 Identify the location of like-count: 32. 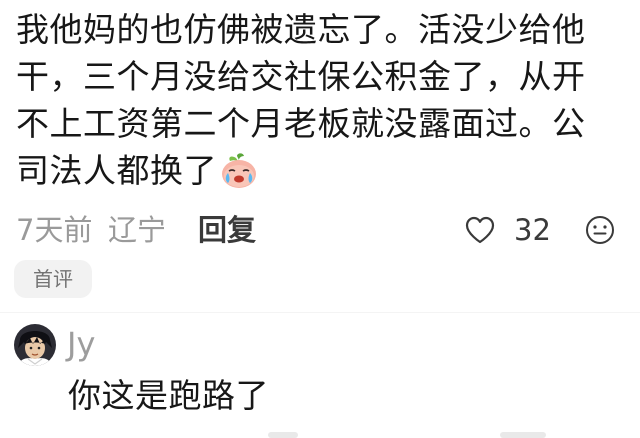
(532, 230).